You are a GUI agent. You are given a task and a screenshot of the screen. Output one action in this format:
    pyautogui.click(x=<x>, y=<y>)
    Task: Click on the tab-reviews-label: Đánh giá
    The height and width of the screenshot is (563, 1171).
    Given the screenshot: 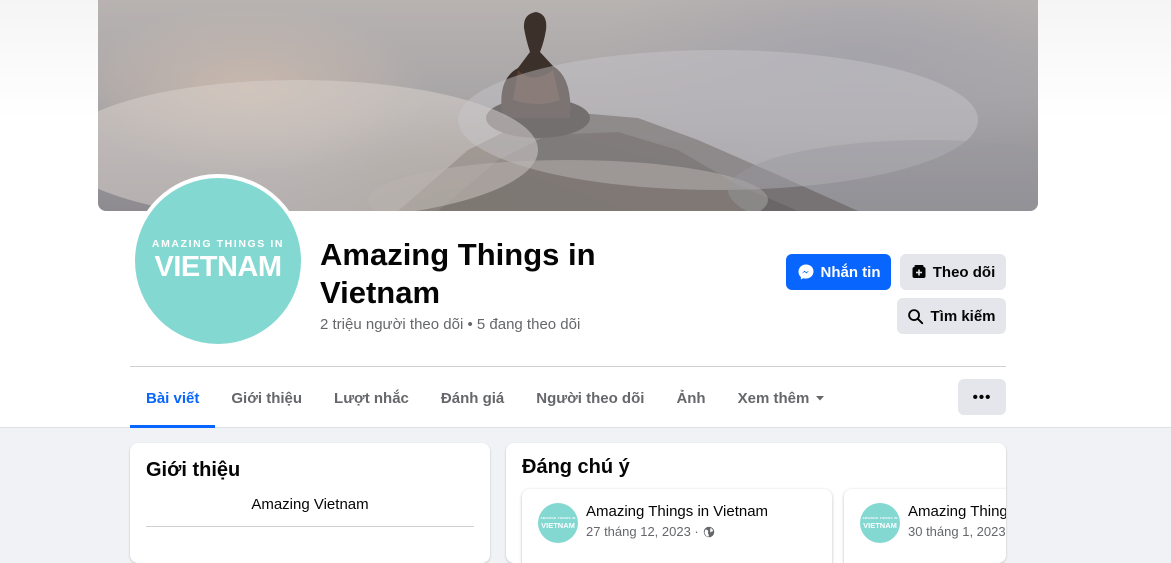 What is the action you would take?
    pyautogui.click(x=472, y=398)
    